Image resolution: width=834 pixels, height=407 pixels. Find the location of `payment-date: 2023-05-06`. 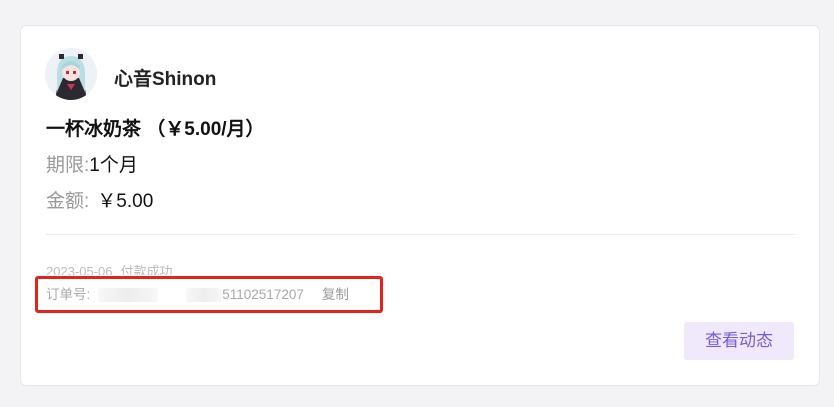

payment-date: 2023-05-06 is located at coordinates (79, 269).